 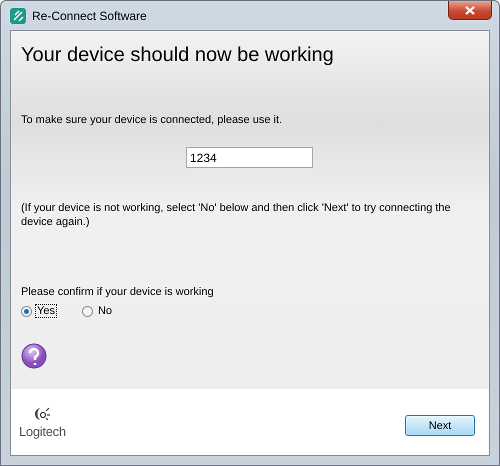 I want to click on instruction-text: To make sure your device is connected, please use it., so click(x=152, y=120).